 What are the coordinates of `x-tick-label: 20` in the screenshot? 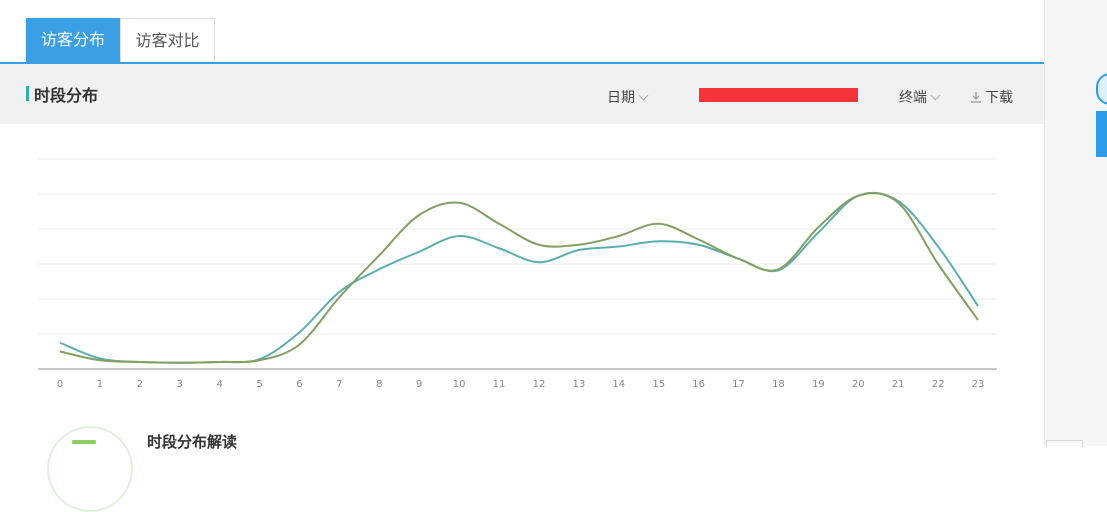 It's located at (858, 384).